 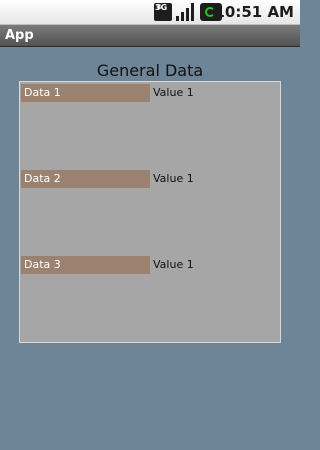 I want to click on status-bar: 3G ⇅ 10:51 AM, so click(x=150, y=12).